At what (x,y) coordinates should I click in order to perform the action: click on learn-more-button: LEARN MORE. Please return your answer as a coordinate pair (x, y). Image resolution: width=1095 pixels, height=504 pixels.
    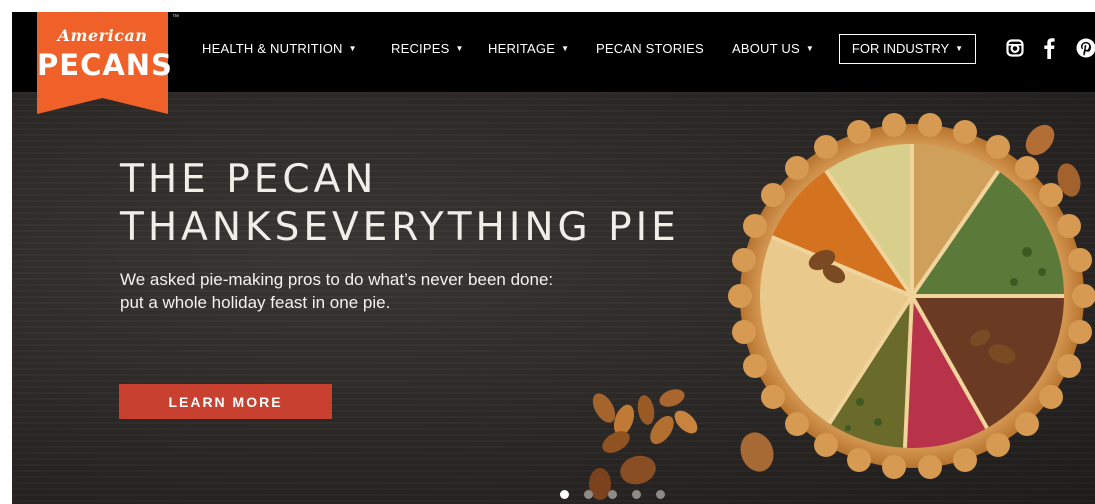
    Looking at the image, I should click on (225, 401).